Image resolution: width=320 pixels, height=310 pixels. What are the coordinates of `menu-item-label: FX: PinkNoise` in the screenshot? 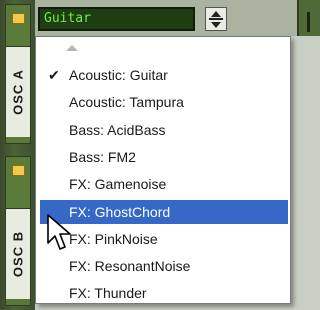 It's located at (113, 238).